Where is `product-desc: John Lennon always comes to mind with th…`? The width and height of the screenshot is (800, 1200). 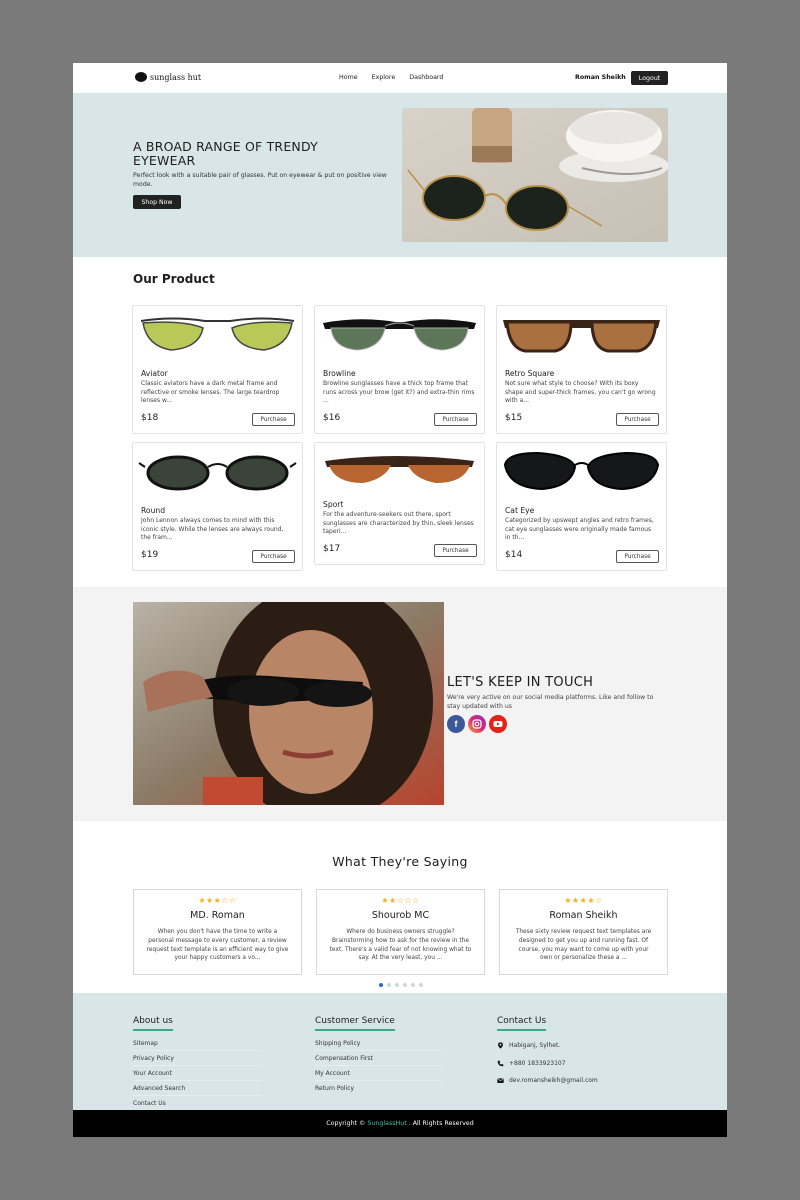
product-desc: John Lennon always comes to mind with th… is located at coordinates (212, 529).